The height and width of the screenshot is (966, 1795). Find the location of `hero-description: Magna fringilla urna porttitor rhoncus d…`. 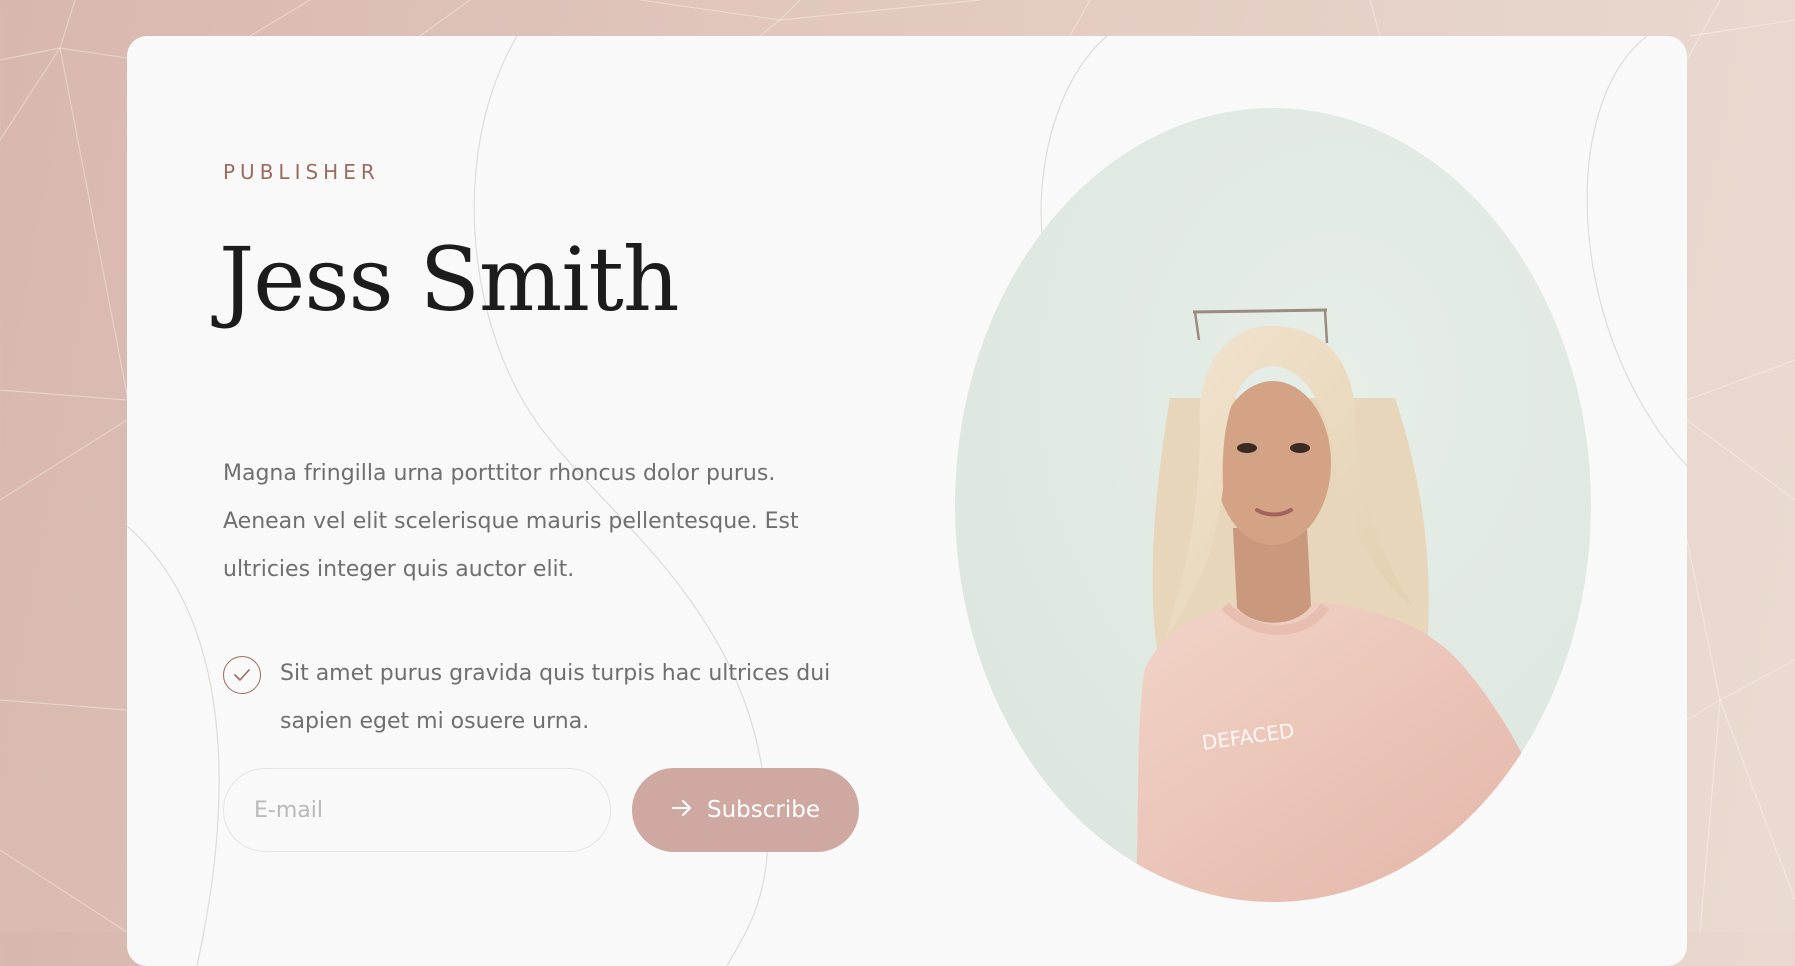

hero-description: Magna fringilla urna porttitor rhoncus d… is located at coordinates (511, 521).